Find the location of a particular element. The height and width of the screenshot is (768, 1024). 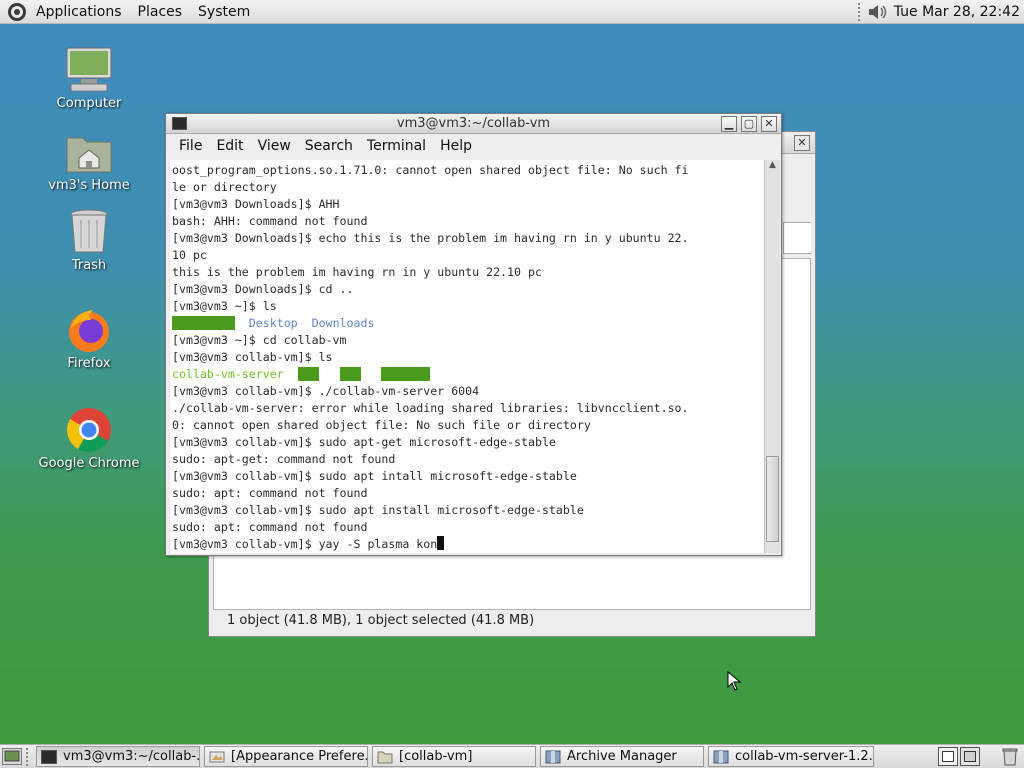

menu-terminal: Terminal is located at coordinates (396, 146).